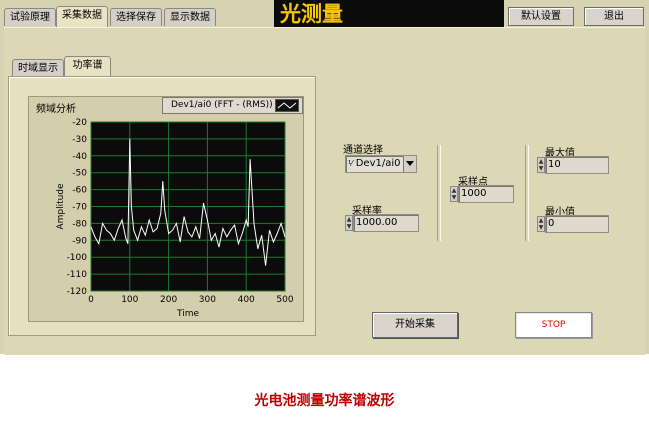 The height and width of the screenshot is (427, 649). I want to click on sample-rate-value: 1000.00, so click(386, 223).